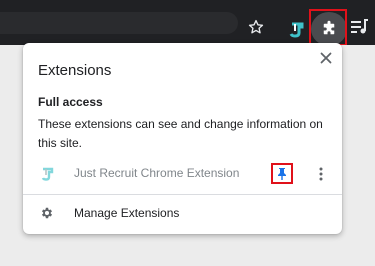 This screenshot has width=375, height=266. What do you see at coordinates (182, 214) in the screenshot?
I see `manage-extensions-item: Manage Extensions` at bounding box center [182, 214].